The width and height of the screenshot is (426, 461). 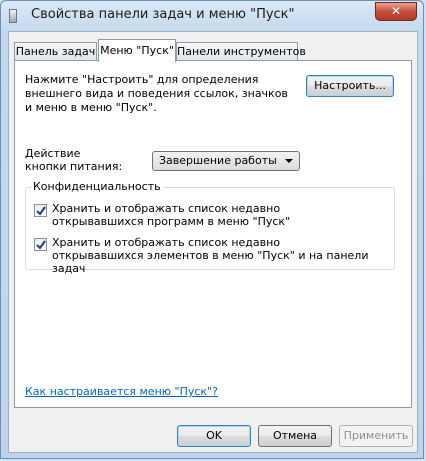 What do you see at coordinates (295, 436) in the screenshot?
I see `cancel-button: Отмена` at bounding box center [295, 436].